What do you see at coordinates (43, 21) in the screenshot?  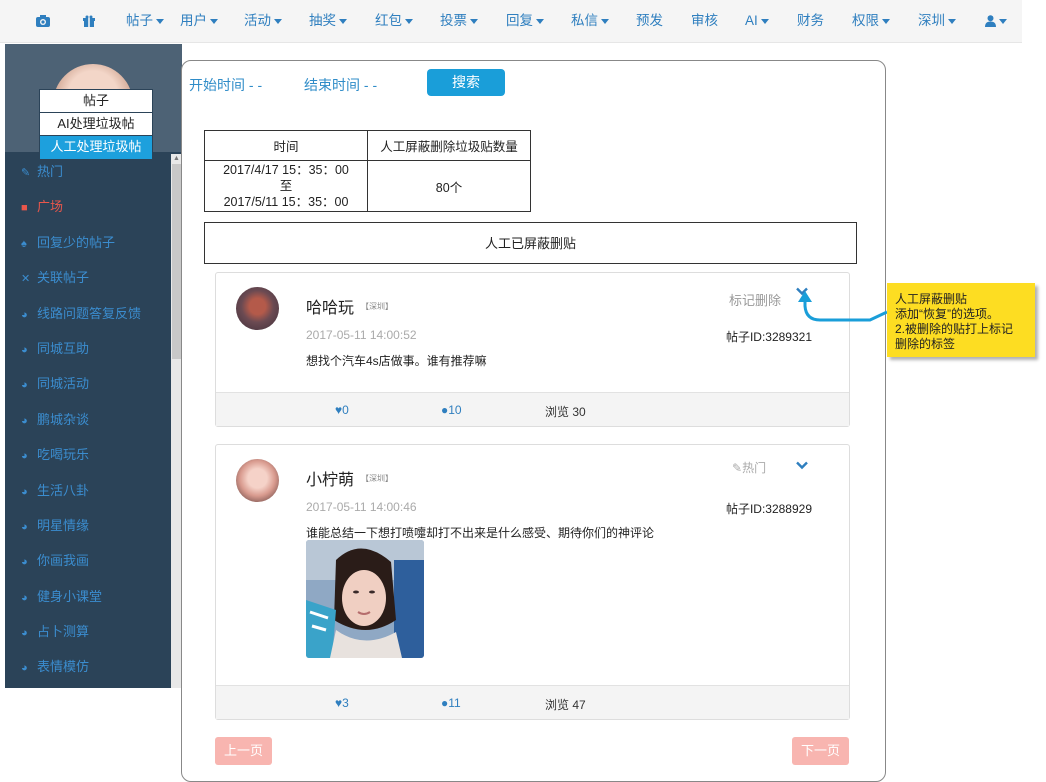 I see `nav-camera` at bounding box center [43, 21].